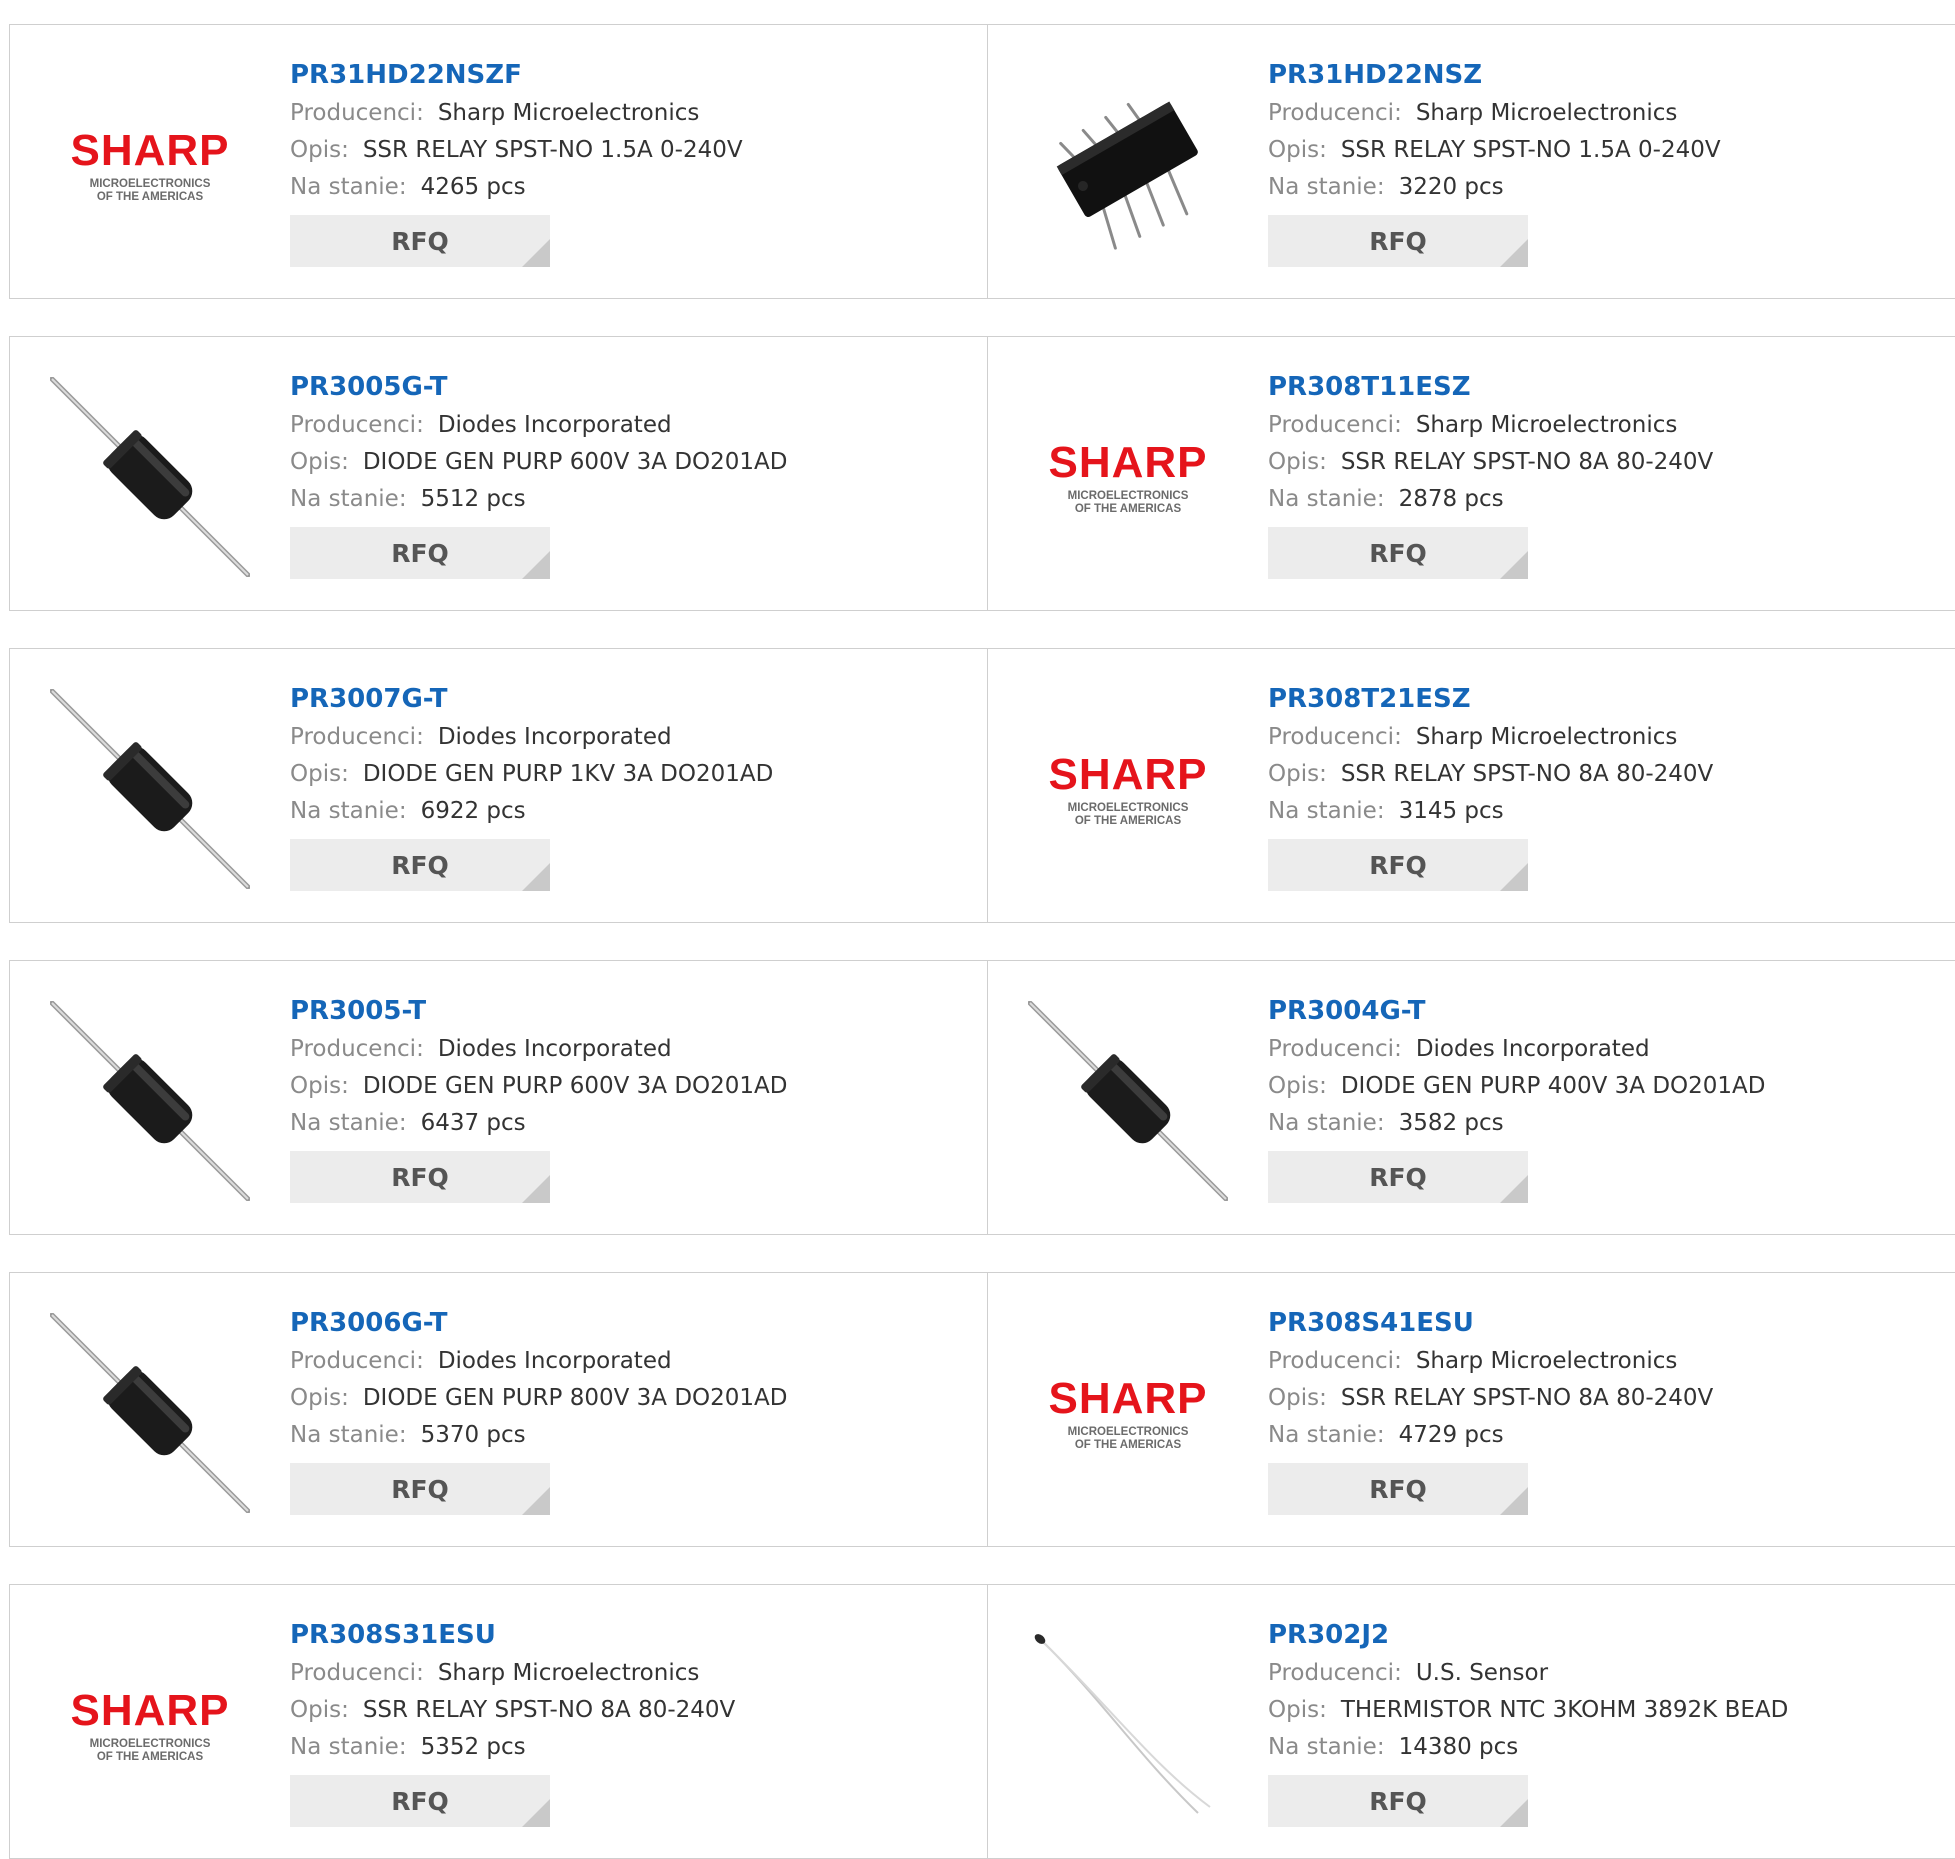 This screenshot has width=1955, height=1859. What do you see at coordinates (1530, 150) in the screenshot?
I see `description-value: SSR RELAY SPST-NO 1.5A 0-240V` at bounding box center [1530, 150].